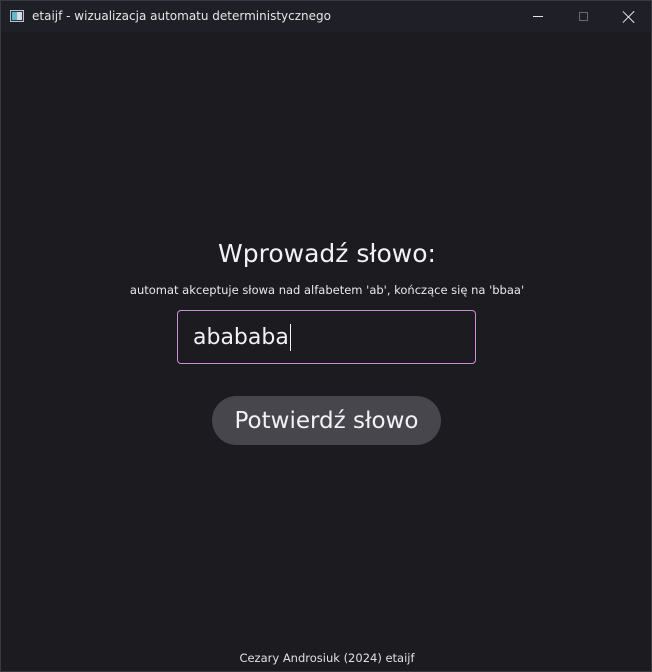 The height and width of the screenshot is (672, 652). I want to click on close-button, so click(629, 16).